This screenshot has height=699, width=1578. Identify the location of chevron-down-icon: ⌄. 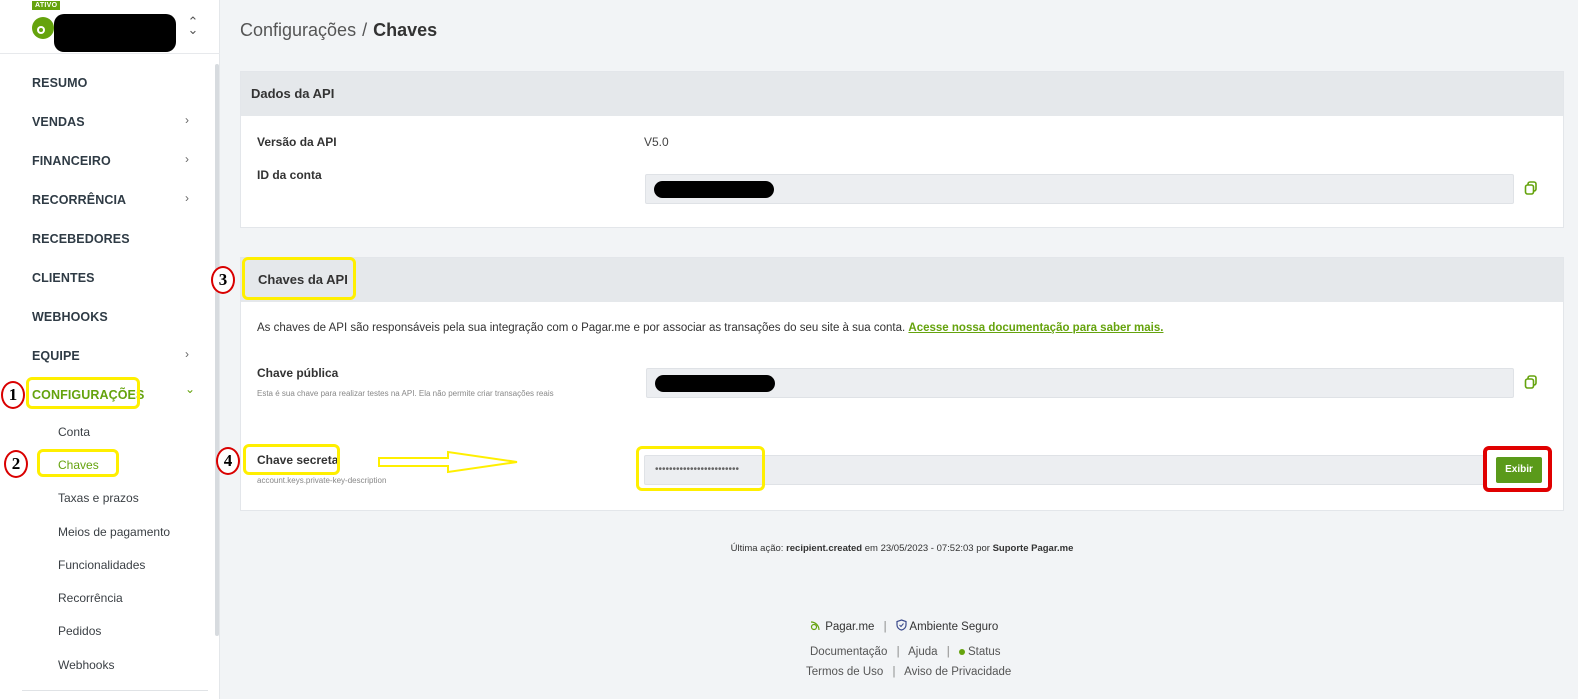
(190, 389).